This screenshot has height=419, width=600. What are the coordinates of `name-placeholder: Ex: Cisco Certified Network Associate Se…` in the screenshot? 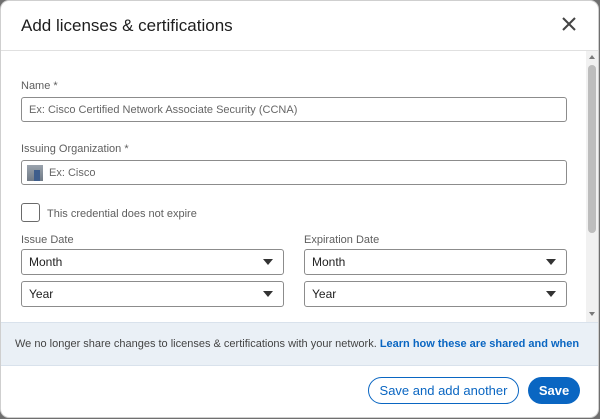 It's located at (163, 109).